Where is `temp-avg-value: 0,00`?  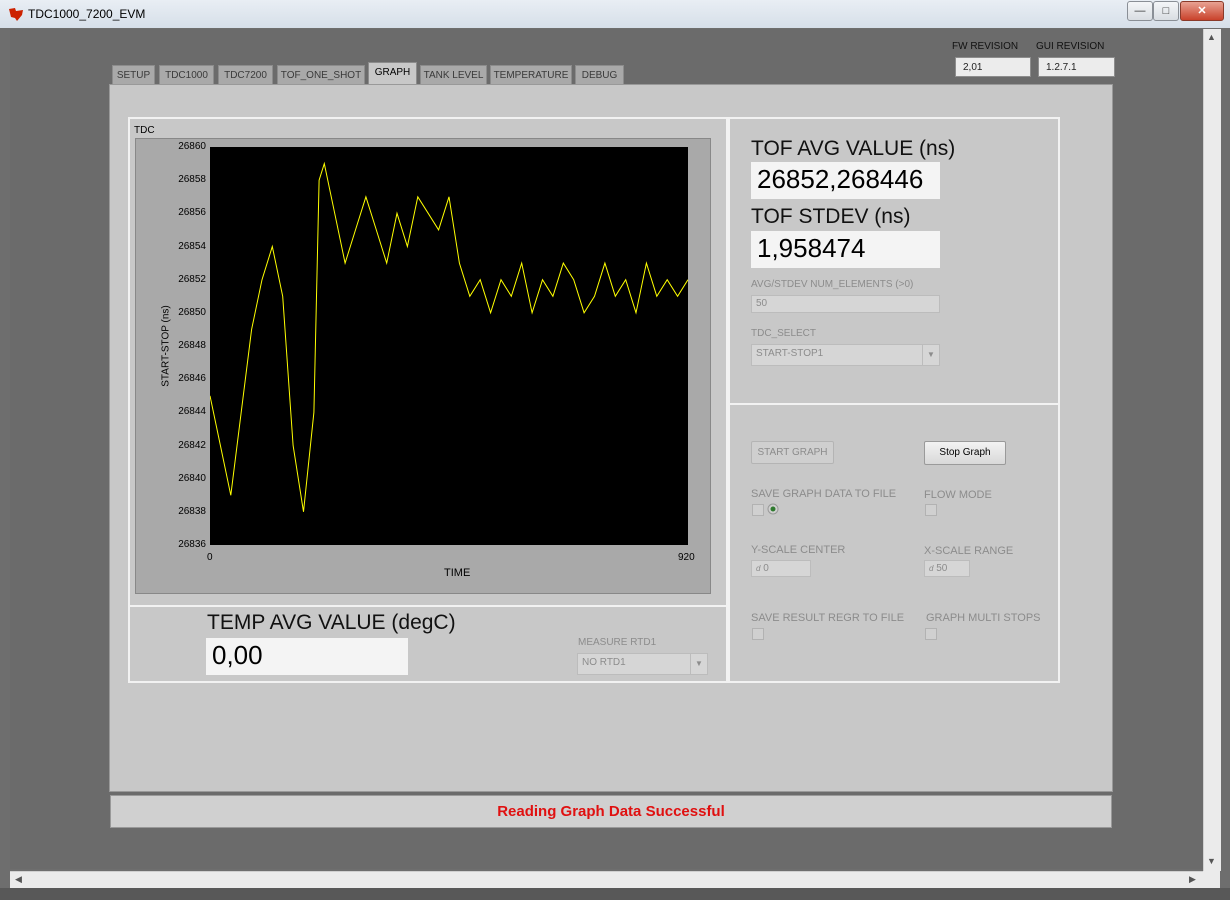
temp-avg-value: 0,00 is located at coordinates (307, 656).